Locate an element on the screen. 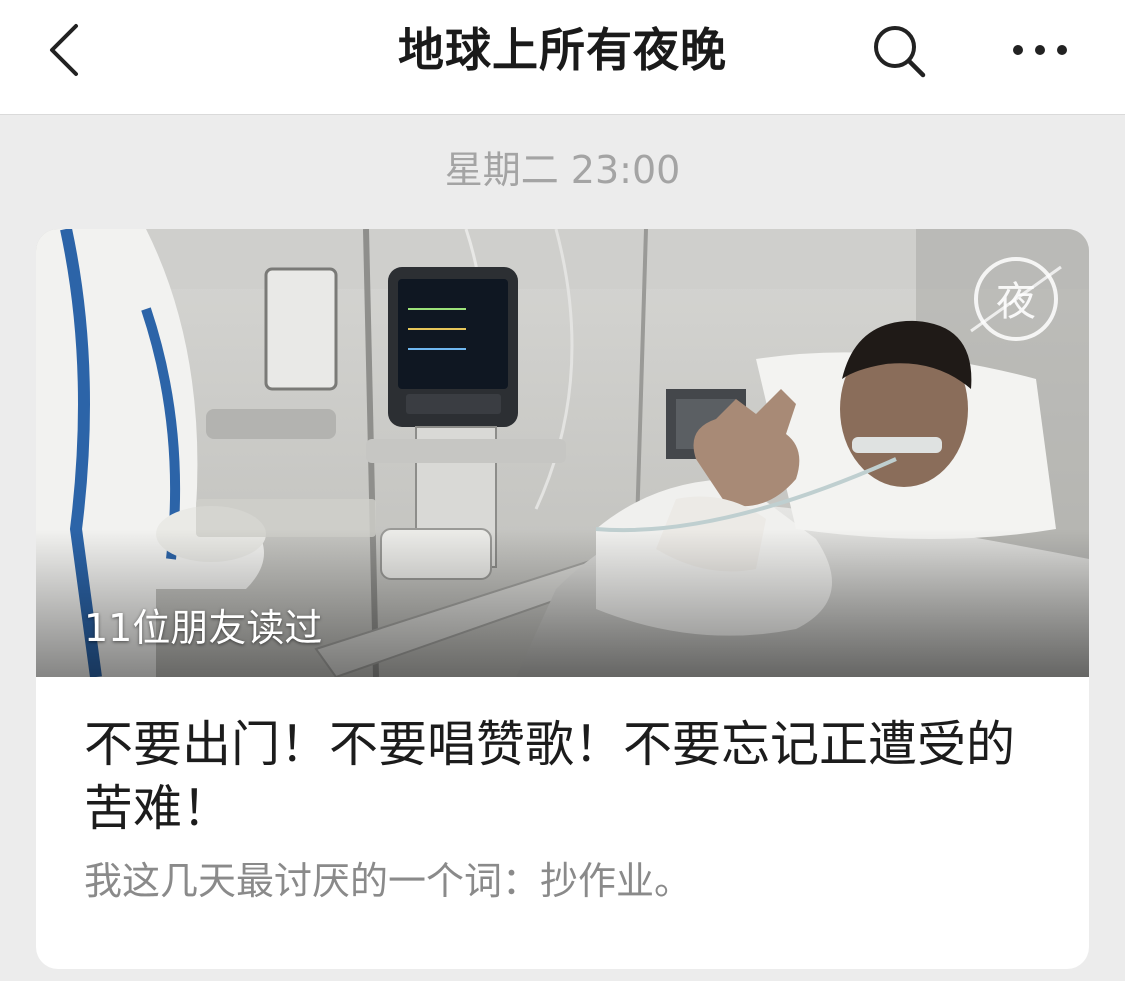 The image size is (1125, 981). account-title: 地球上所有夜晚 is located at coordinates (562, 50).